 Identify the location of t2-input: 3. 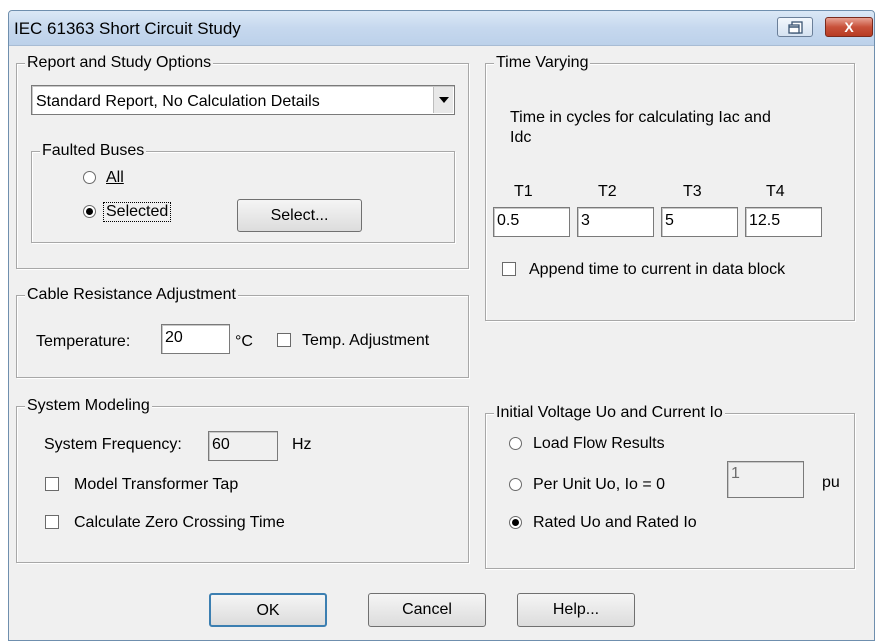
(615, 222).